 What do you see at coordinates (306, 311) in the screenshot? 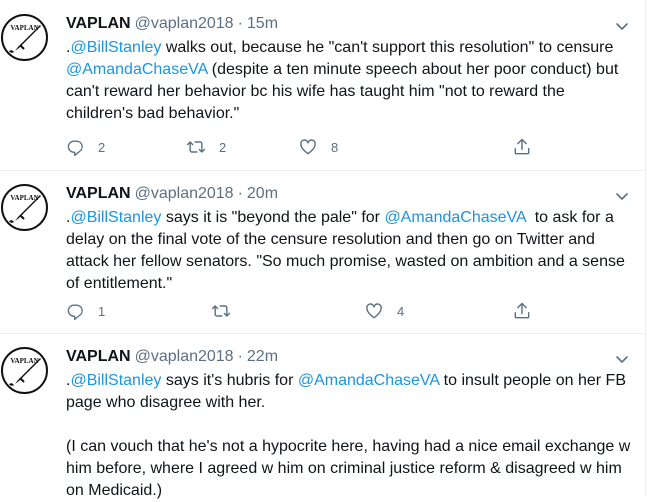
I see `tweet-actions: 1 4` at bounding box center [306, 311].